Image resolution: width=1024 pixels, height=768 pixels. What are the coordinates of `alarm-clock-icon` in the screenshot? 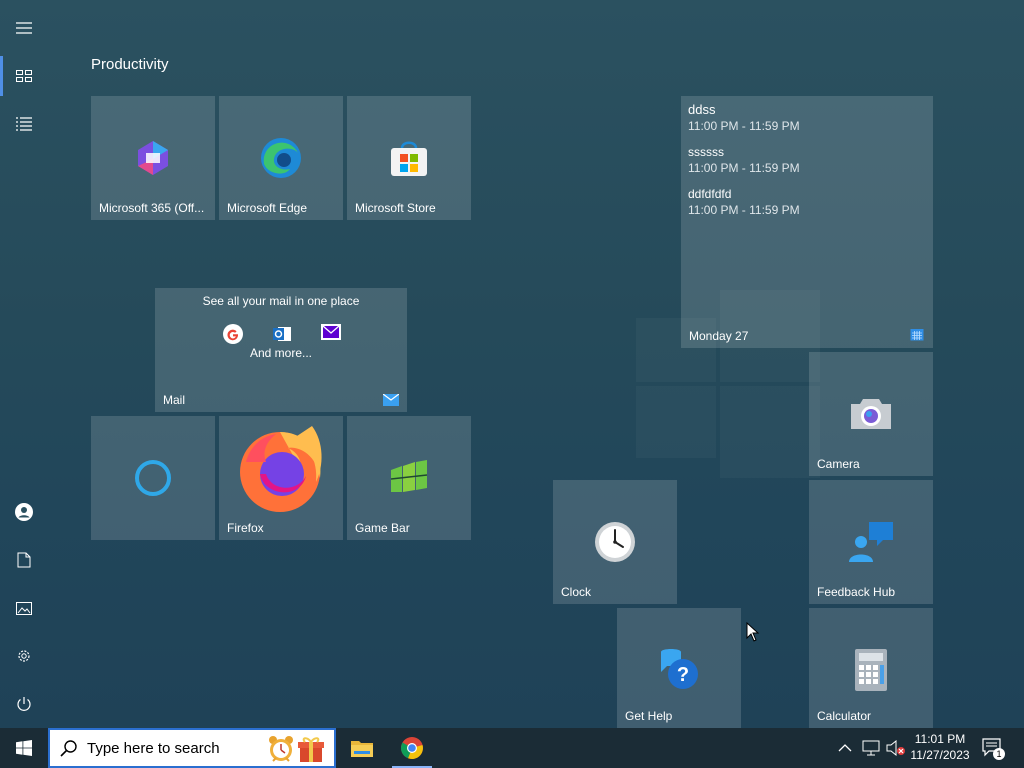 It's located at (281, 749).